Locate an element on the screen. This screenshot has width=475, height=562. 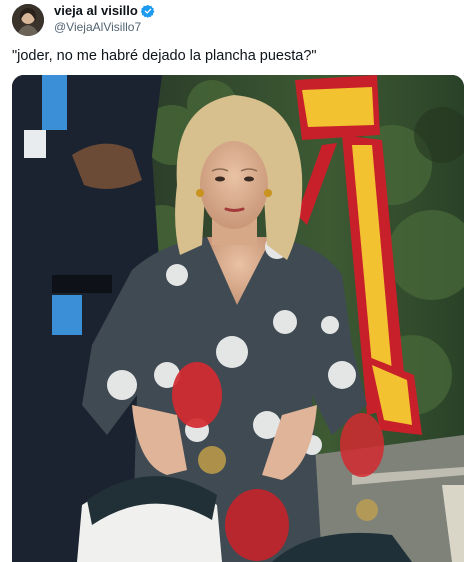
display-name: vieja al visillo is located at coordinates (96, 11).